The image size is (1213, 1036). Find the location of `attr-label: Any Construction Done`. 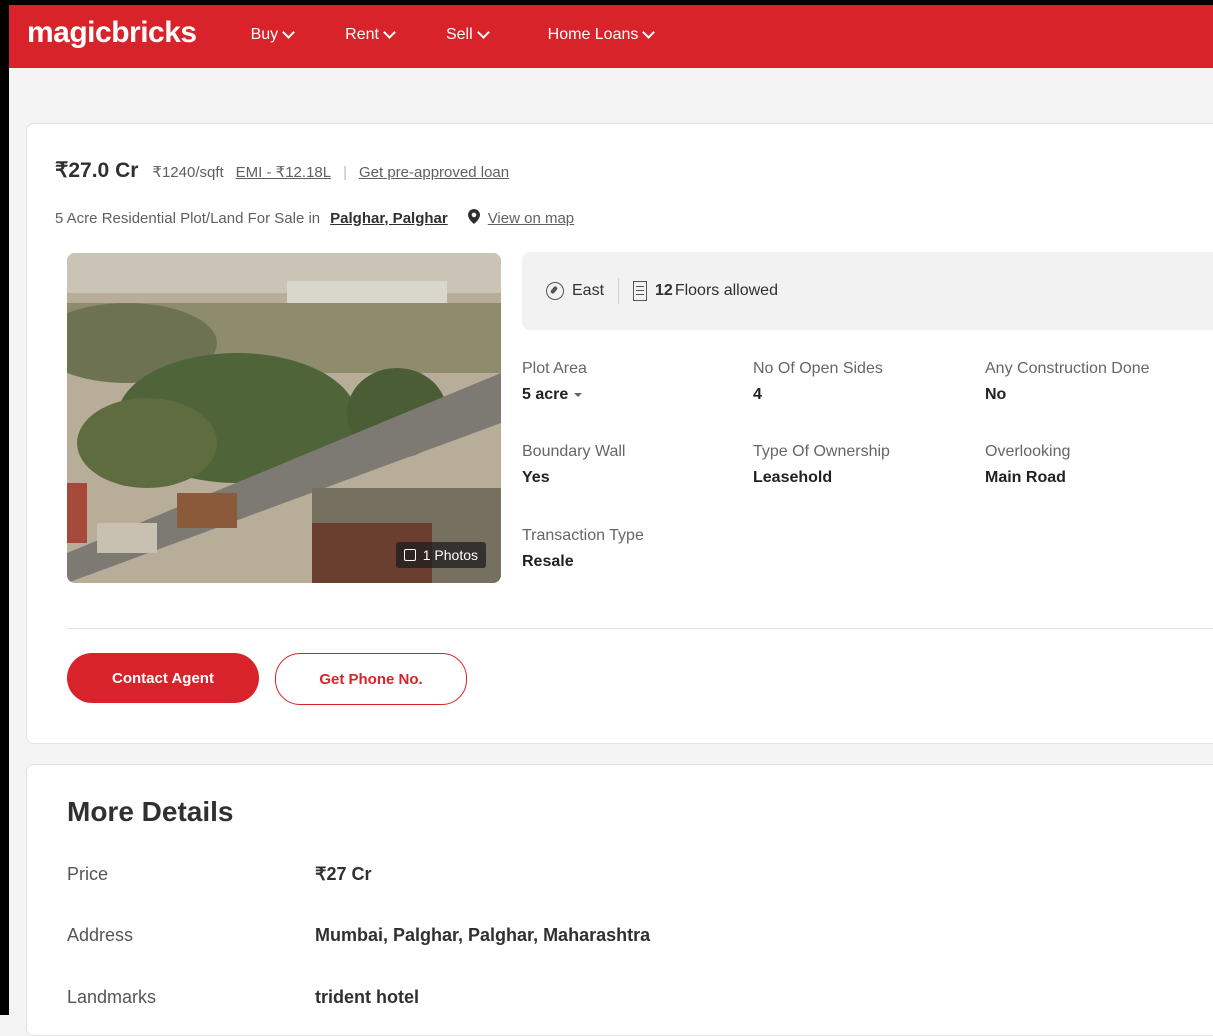

attr-label: Any Construction Done is located at coordinates (1067, 368).